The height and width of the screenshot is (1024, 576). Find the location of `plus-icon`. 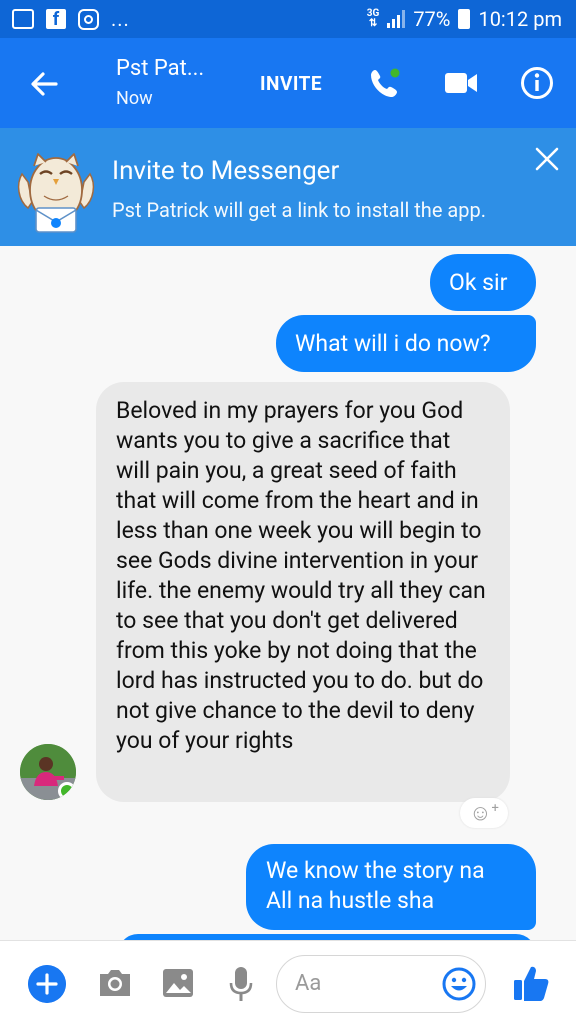

plus-icon is located at coordinates (47, 984).